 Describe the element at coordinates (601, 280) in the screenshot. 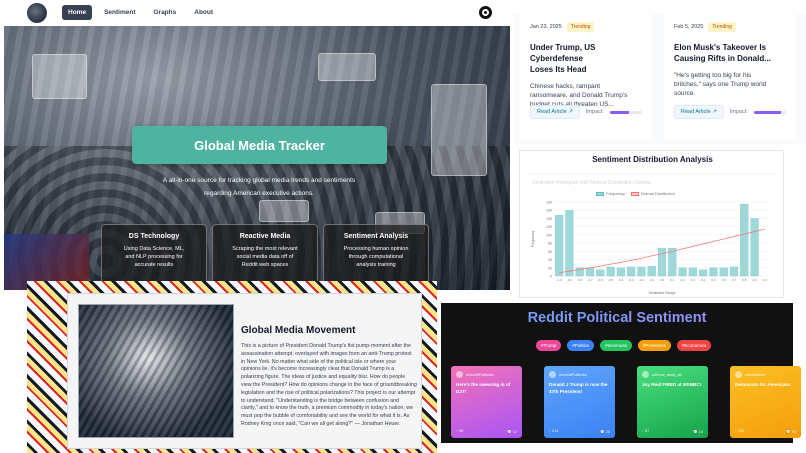

I see `x-tick-label: -0.6` at that location.